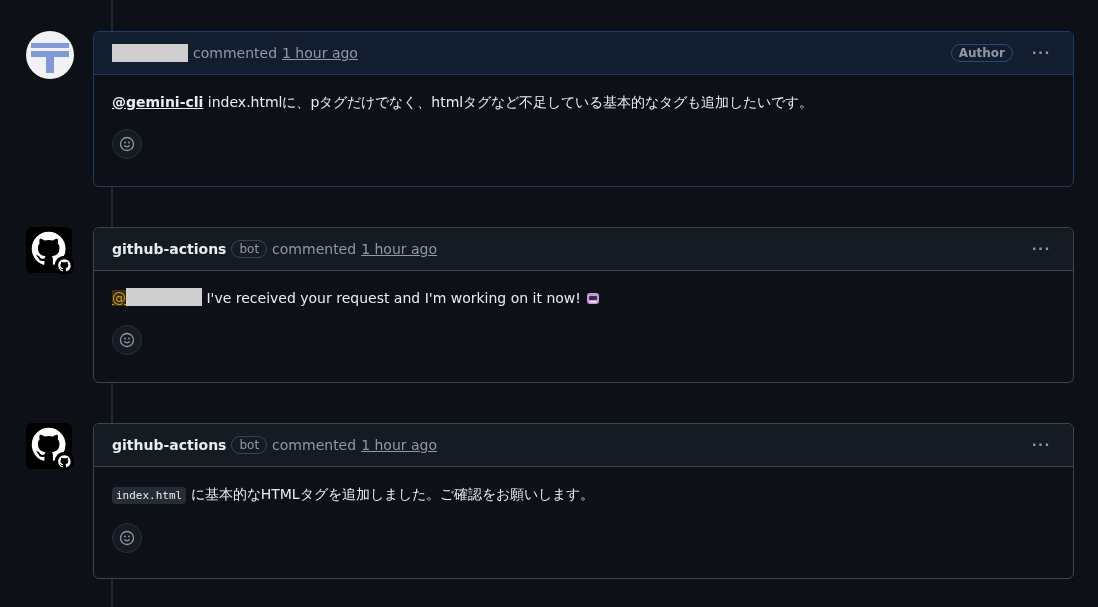 This screenshot has width=1098, height=607. I want to click on mention-link: @, so click(157, 298).